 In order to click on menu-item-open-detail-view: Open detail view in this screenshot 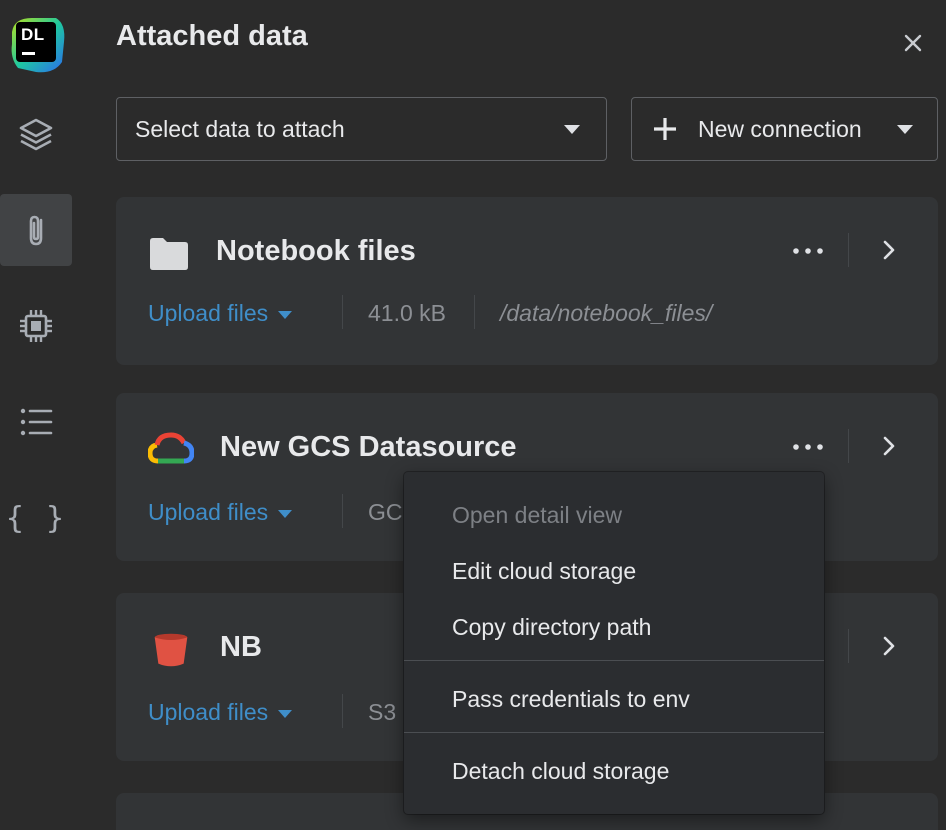, I will do `click(537, 515)`.